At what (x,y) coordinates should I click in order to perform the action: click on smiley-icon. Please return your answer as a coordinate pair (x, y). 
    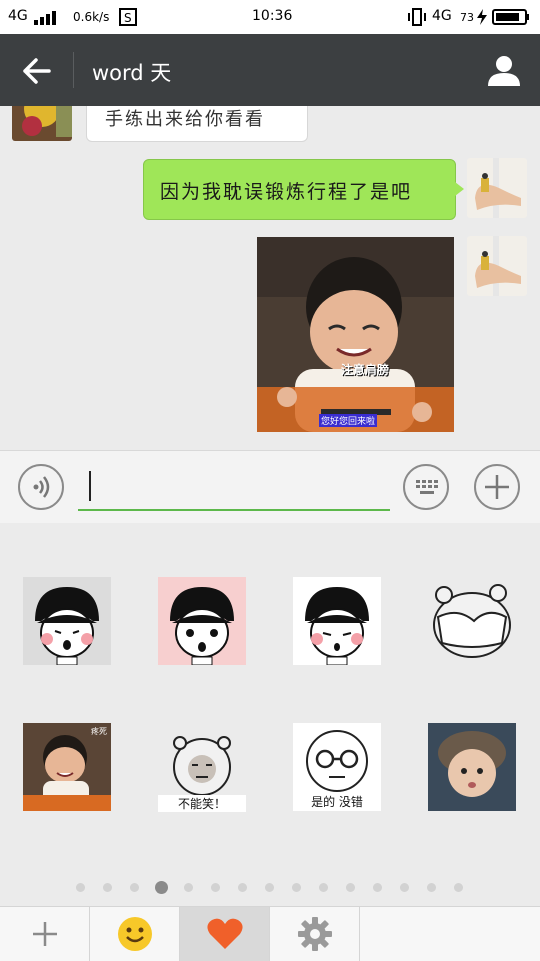
    Looking at the image, I should click on (134, 934).